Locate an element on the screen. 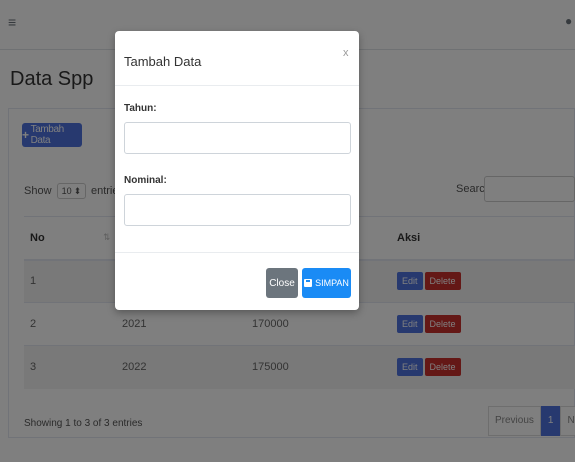 Image resolution: width=575 pixels, height=462 pixels. tahun-label: Tahun: is located at coordinates (140, 108).